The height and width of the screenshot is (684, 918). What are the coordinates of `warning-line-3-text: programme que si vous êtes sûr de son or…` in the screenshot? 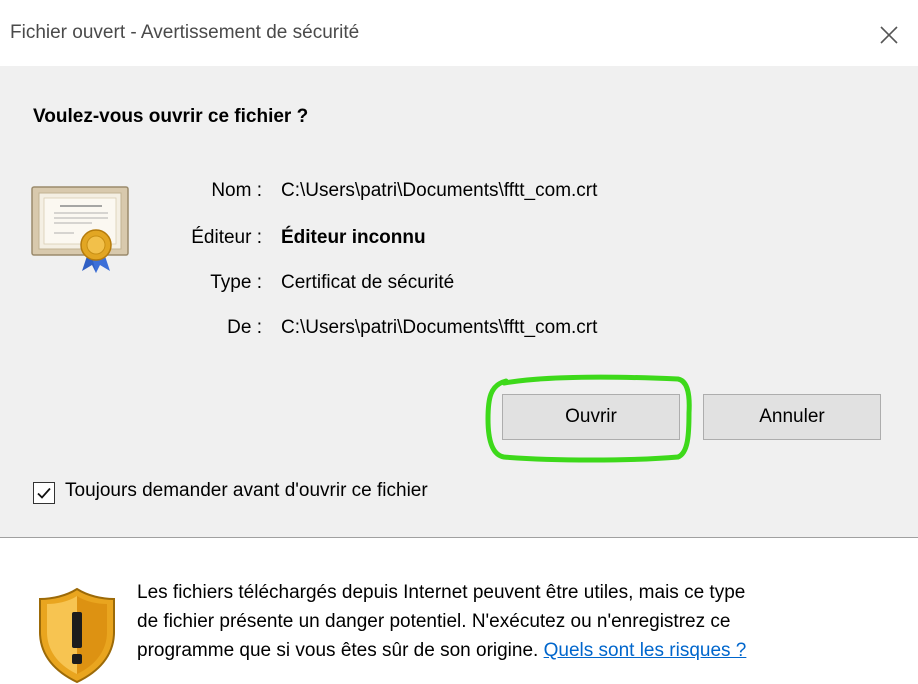 It's located at (338, 650).